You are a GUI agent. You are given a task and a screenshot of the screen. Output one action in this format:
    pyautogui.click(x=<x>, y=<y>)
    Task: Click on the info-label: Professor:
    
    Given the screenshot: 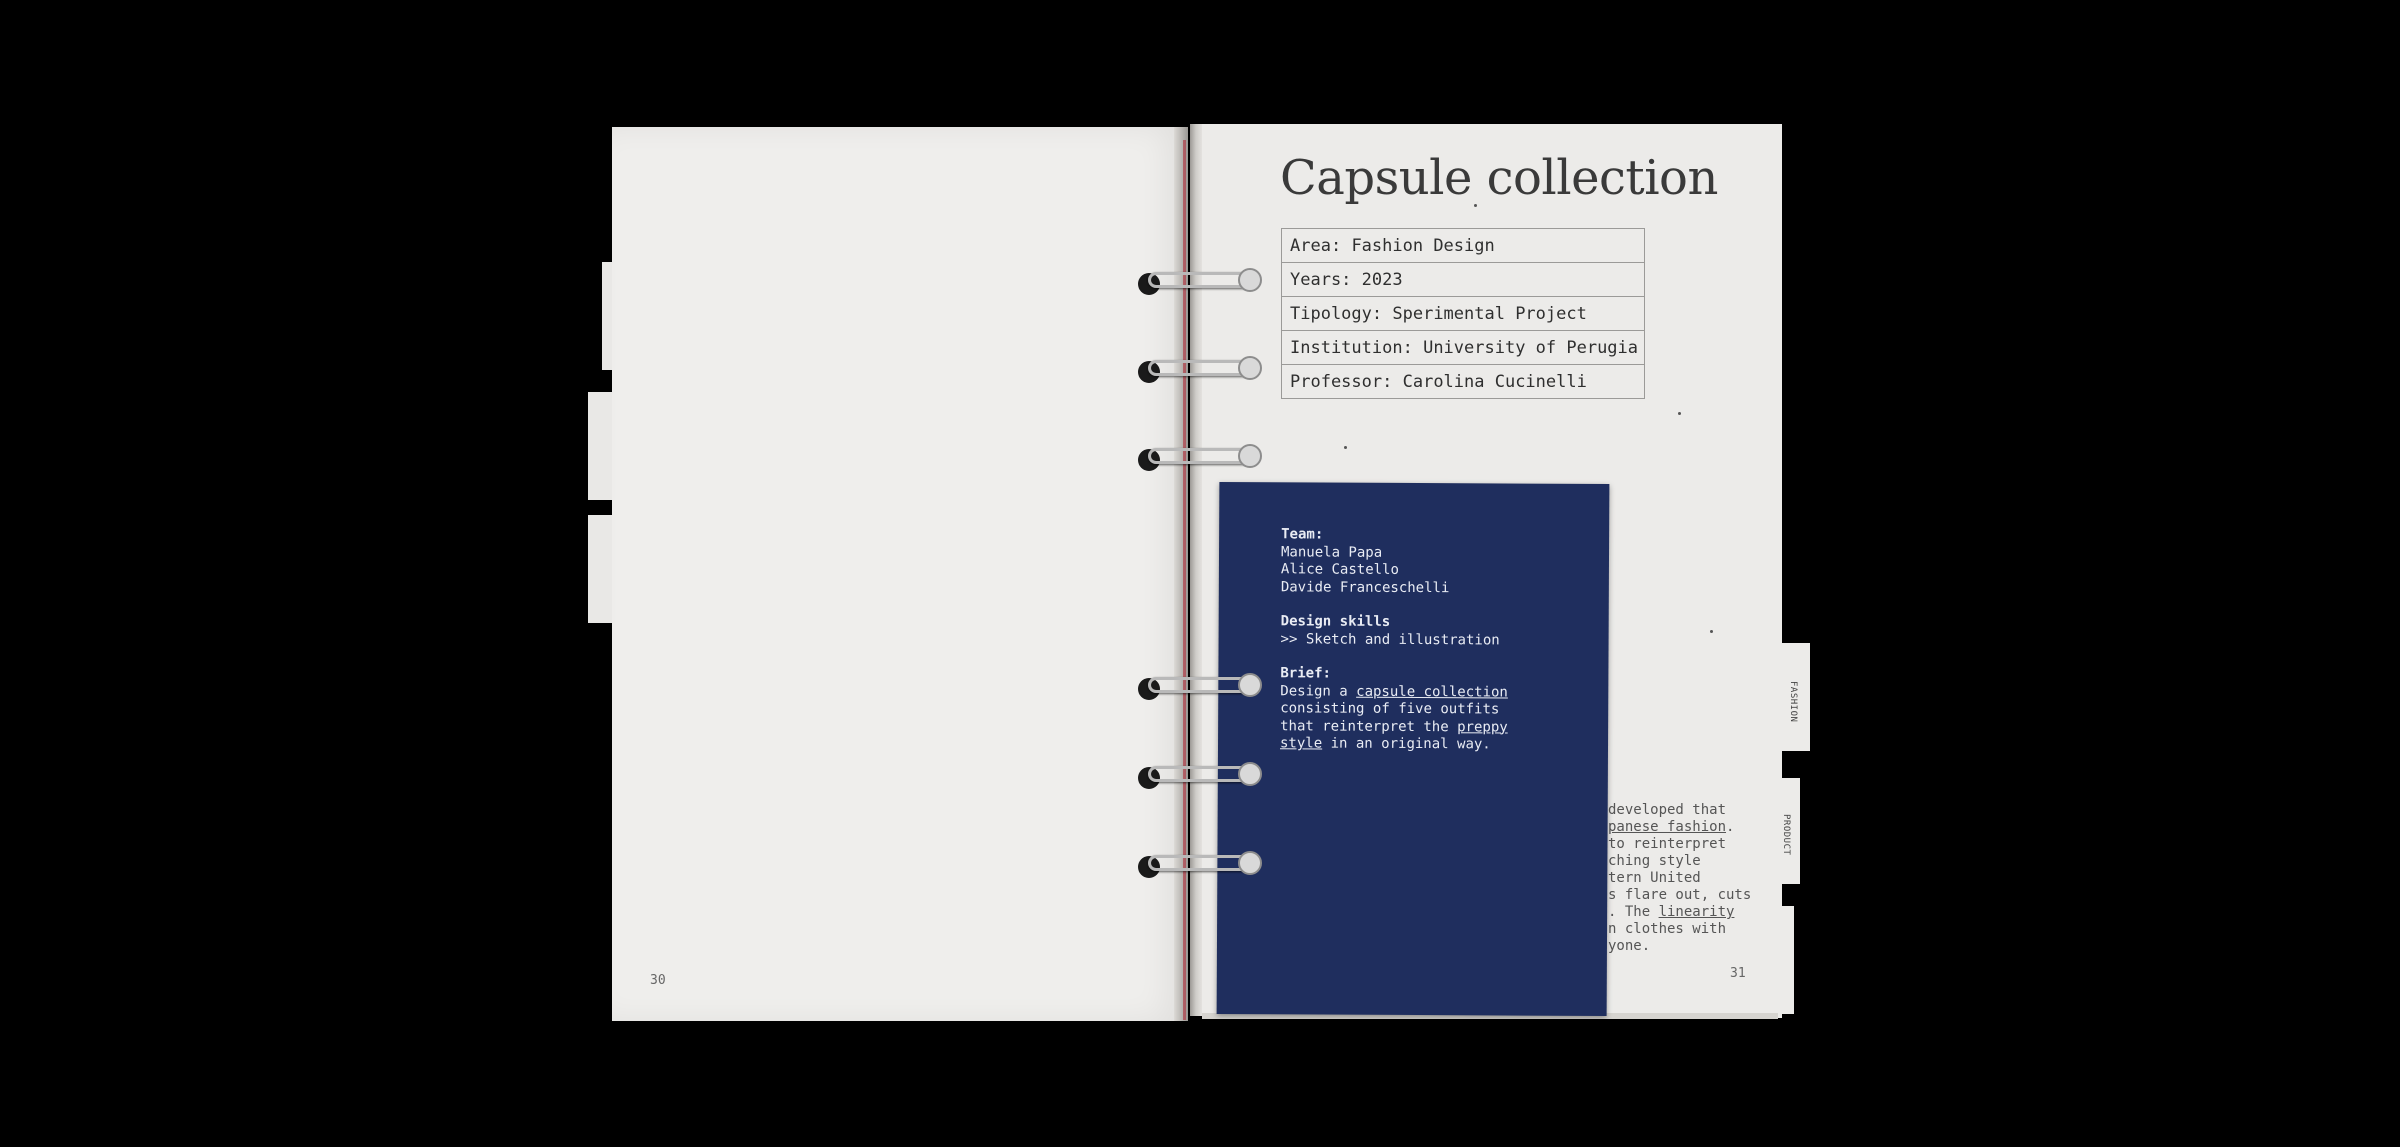 What is the action you would take?
    pyautogui.click(x=1341, y=382)
    